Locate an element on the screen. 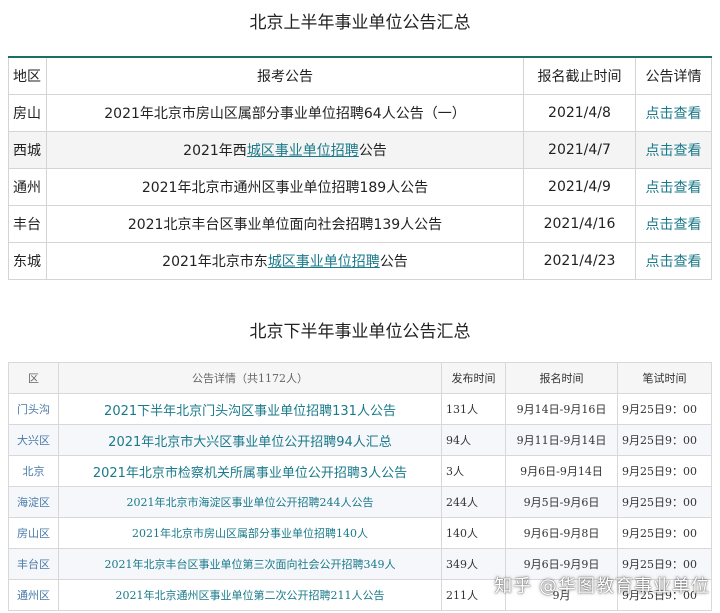  notice-cell: 2021年北京市房山区属部分事业单位招聘64人公告（一） is located at coordinates (285, 112).